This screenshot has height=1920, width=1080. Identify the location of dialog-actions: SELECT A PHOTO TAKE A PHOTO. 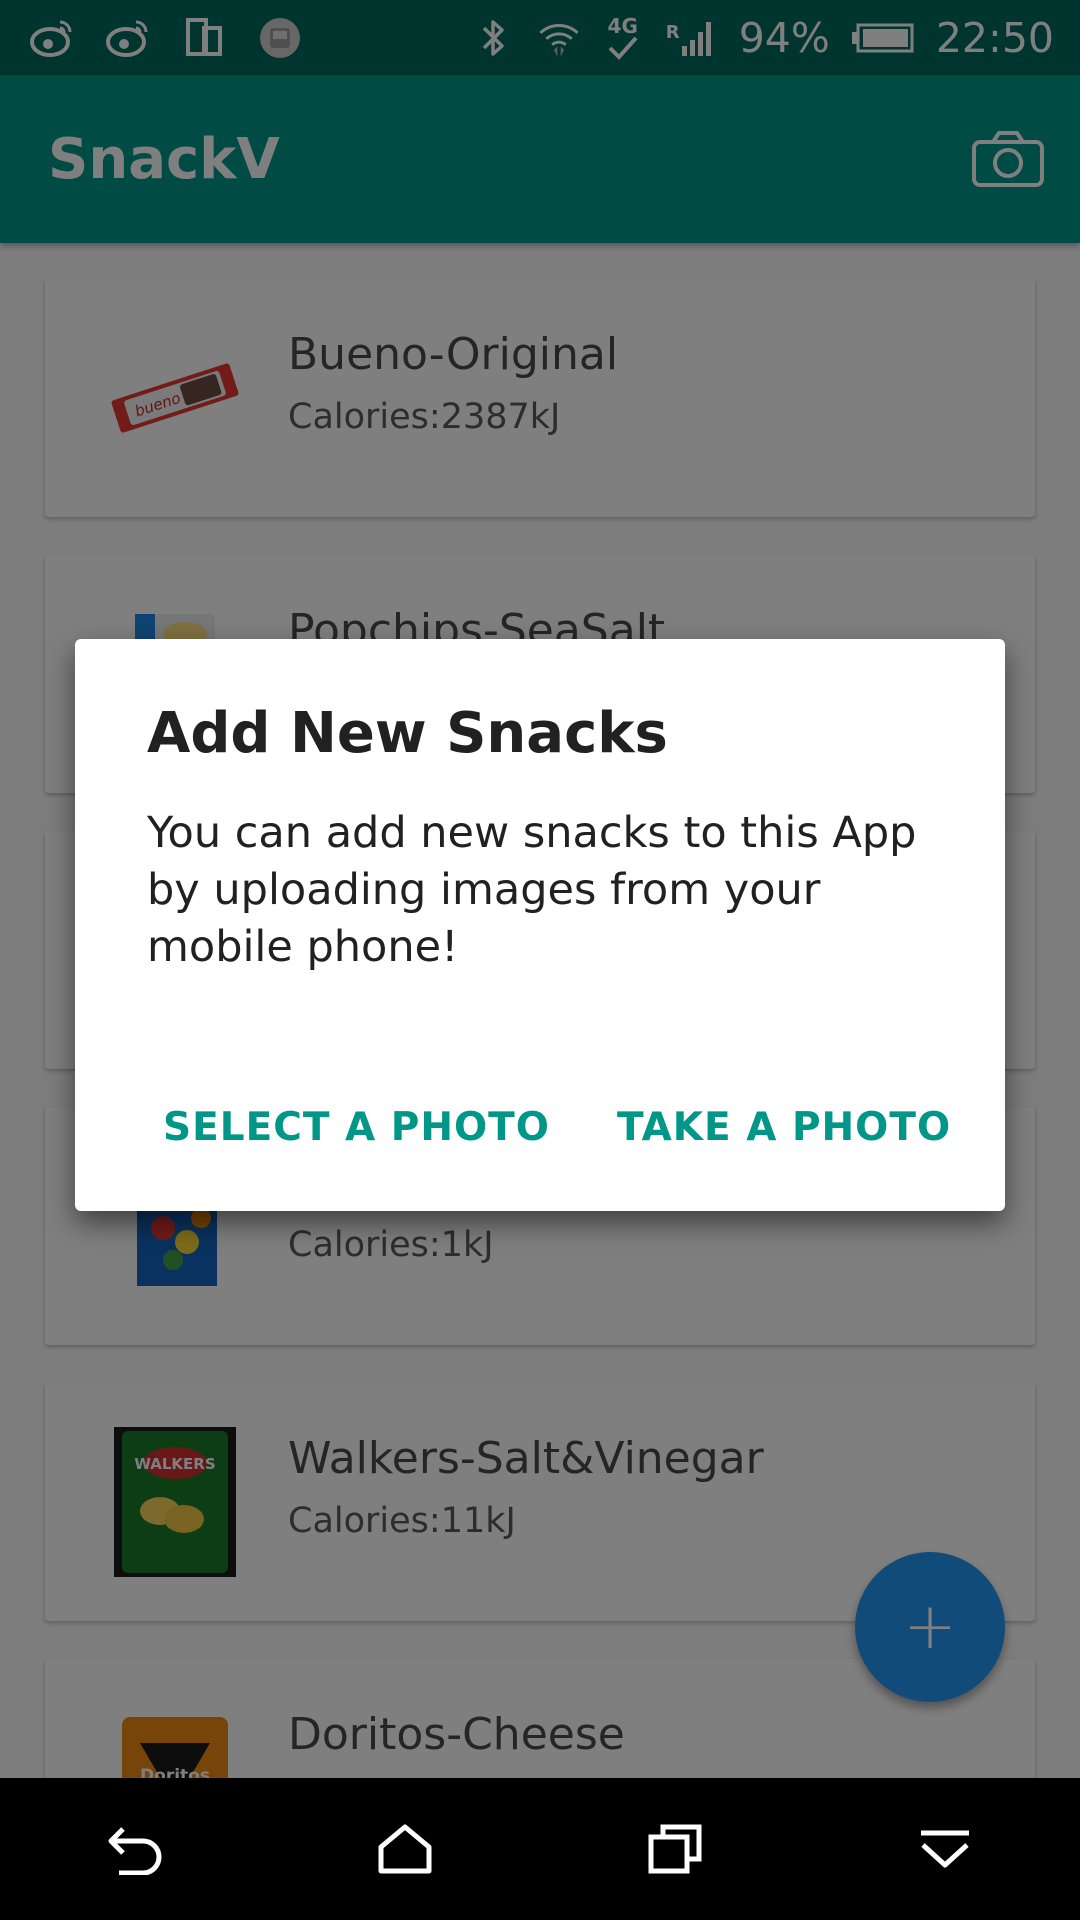
(540, 1127).